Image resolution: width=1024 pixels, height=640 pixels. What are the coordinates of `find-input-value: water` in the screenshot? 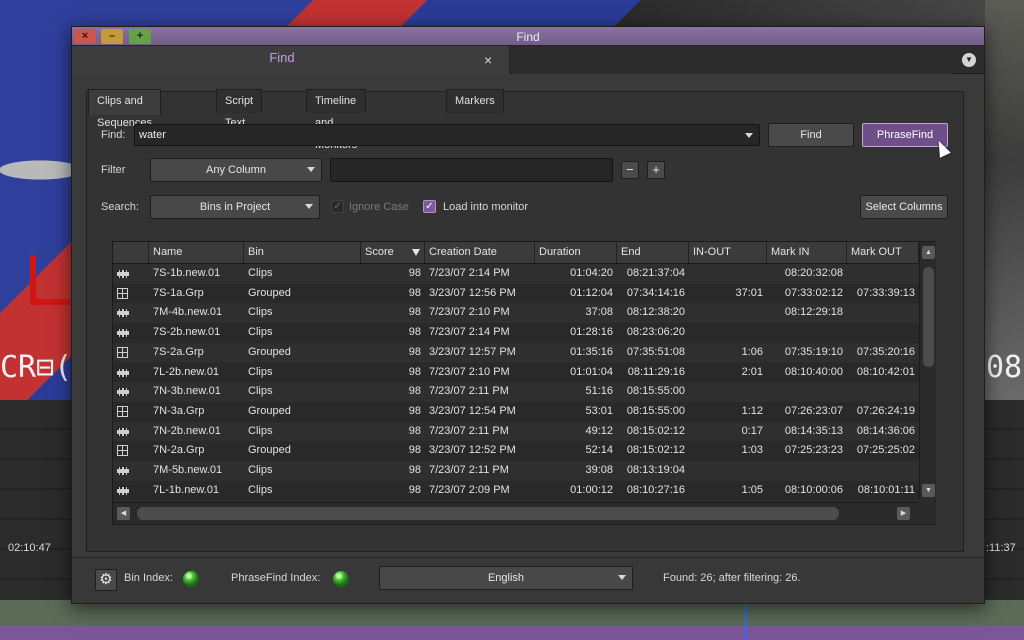 It's located at (152, 135).